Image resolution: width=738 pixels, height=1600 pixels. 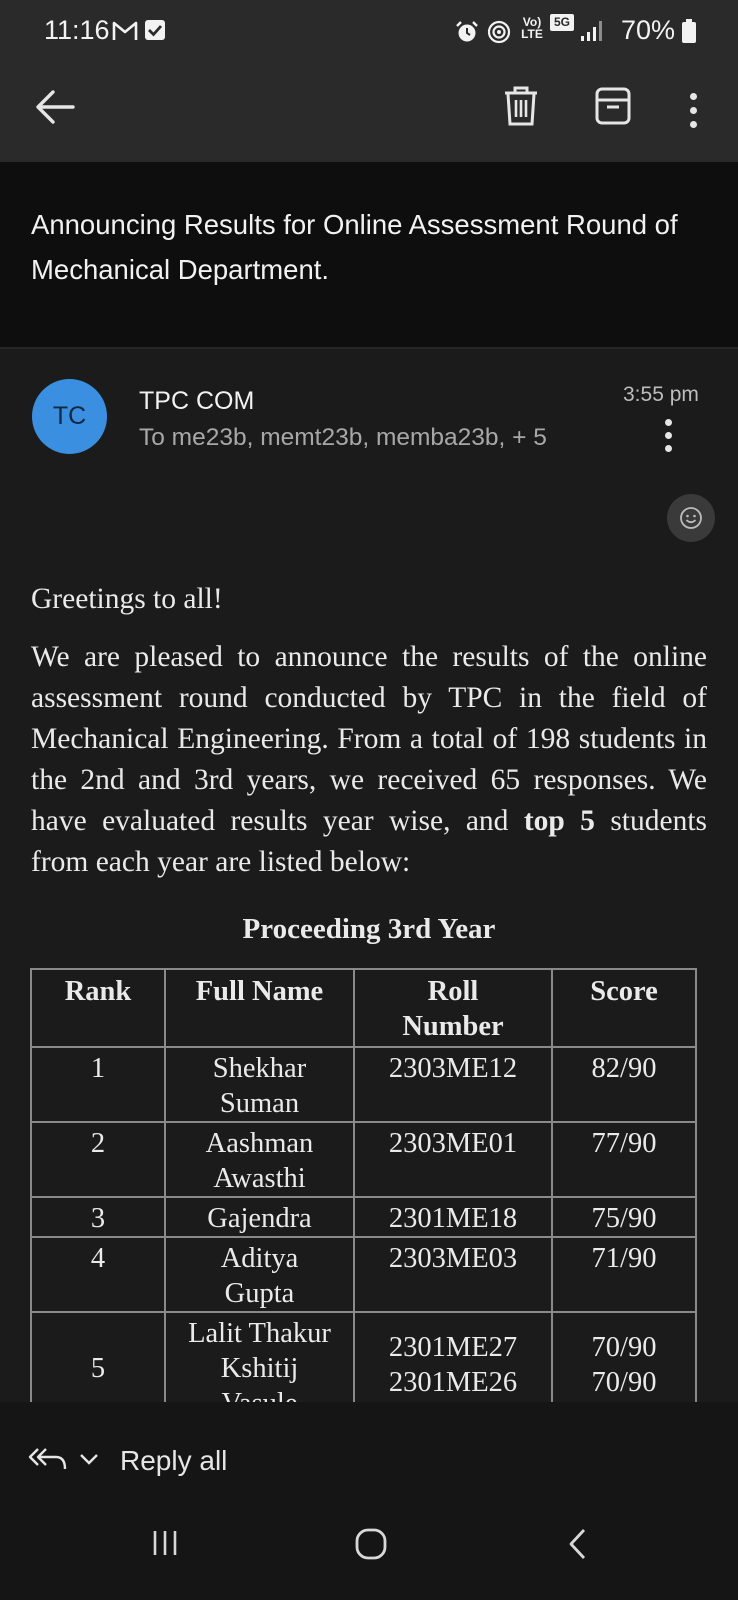 I want to click on email-toolbar, so click(x=369, y=112).